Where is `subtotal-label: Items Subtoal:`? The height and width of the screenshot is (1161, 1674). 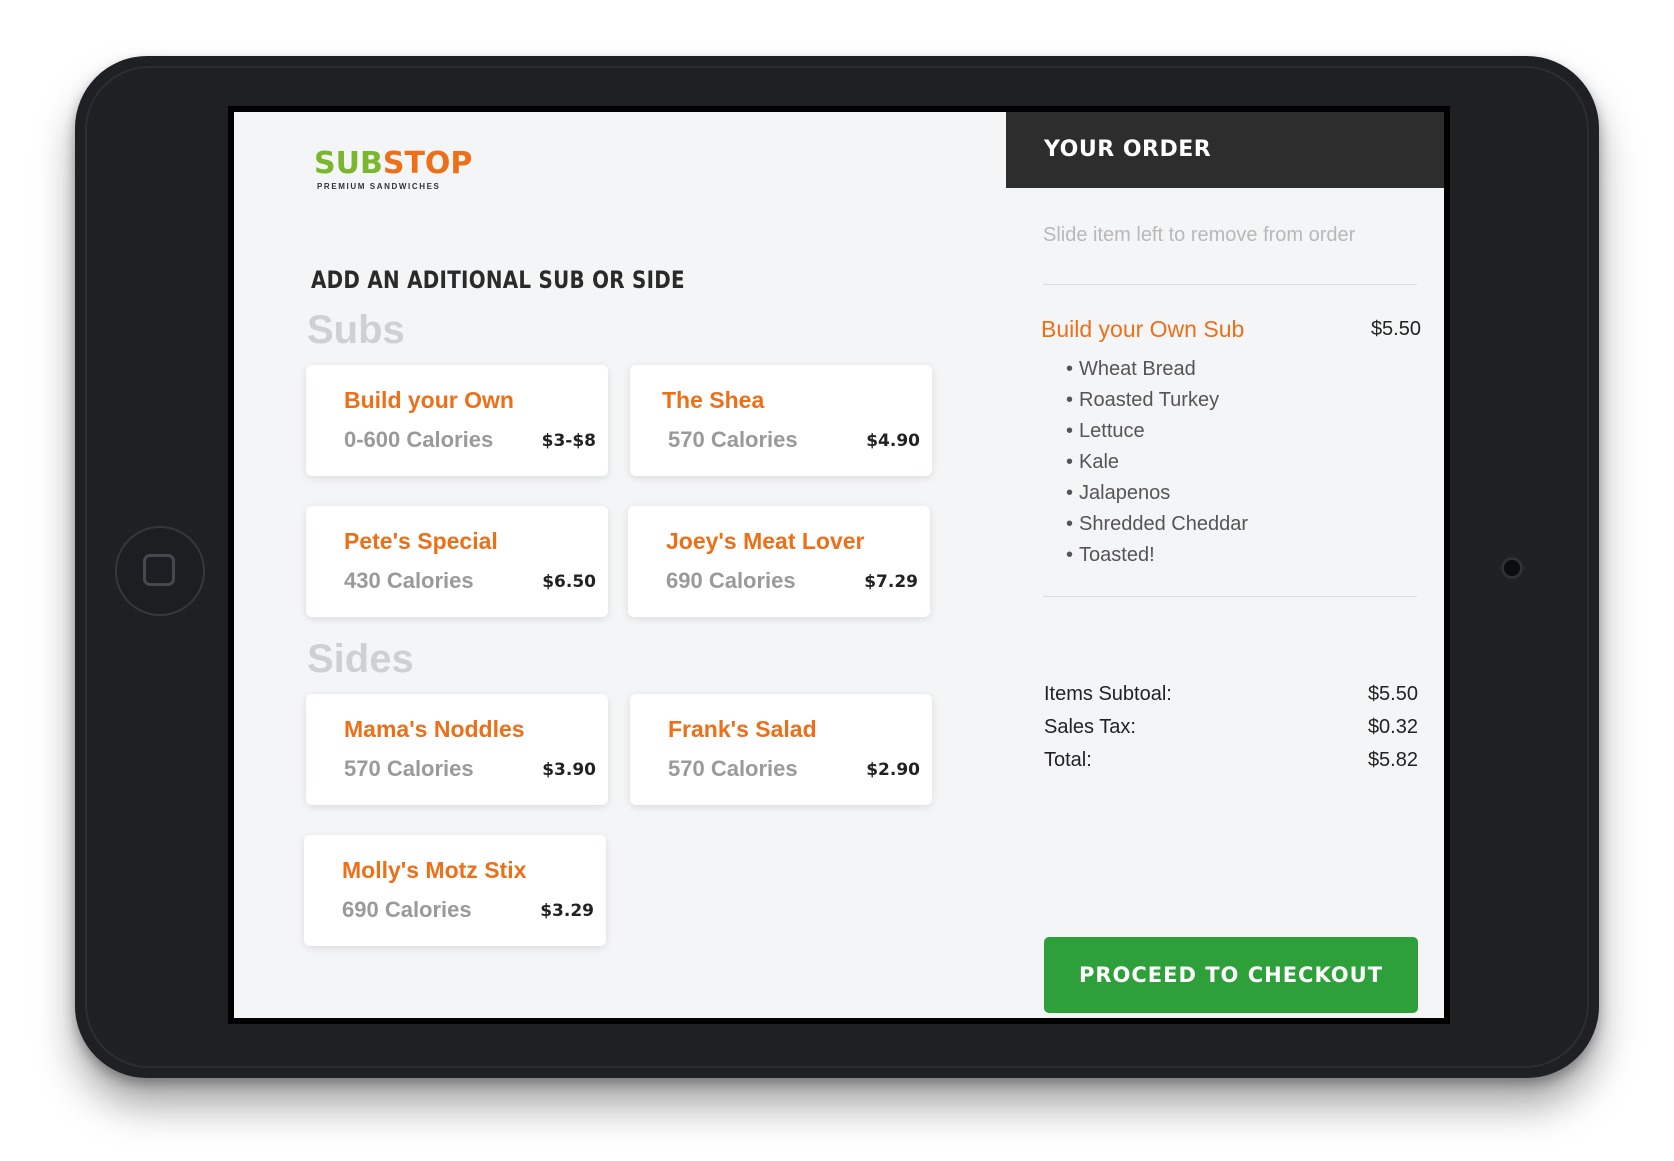
subtotal-label: Items Subtoal: is located at coordinates (1108, 694).